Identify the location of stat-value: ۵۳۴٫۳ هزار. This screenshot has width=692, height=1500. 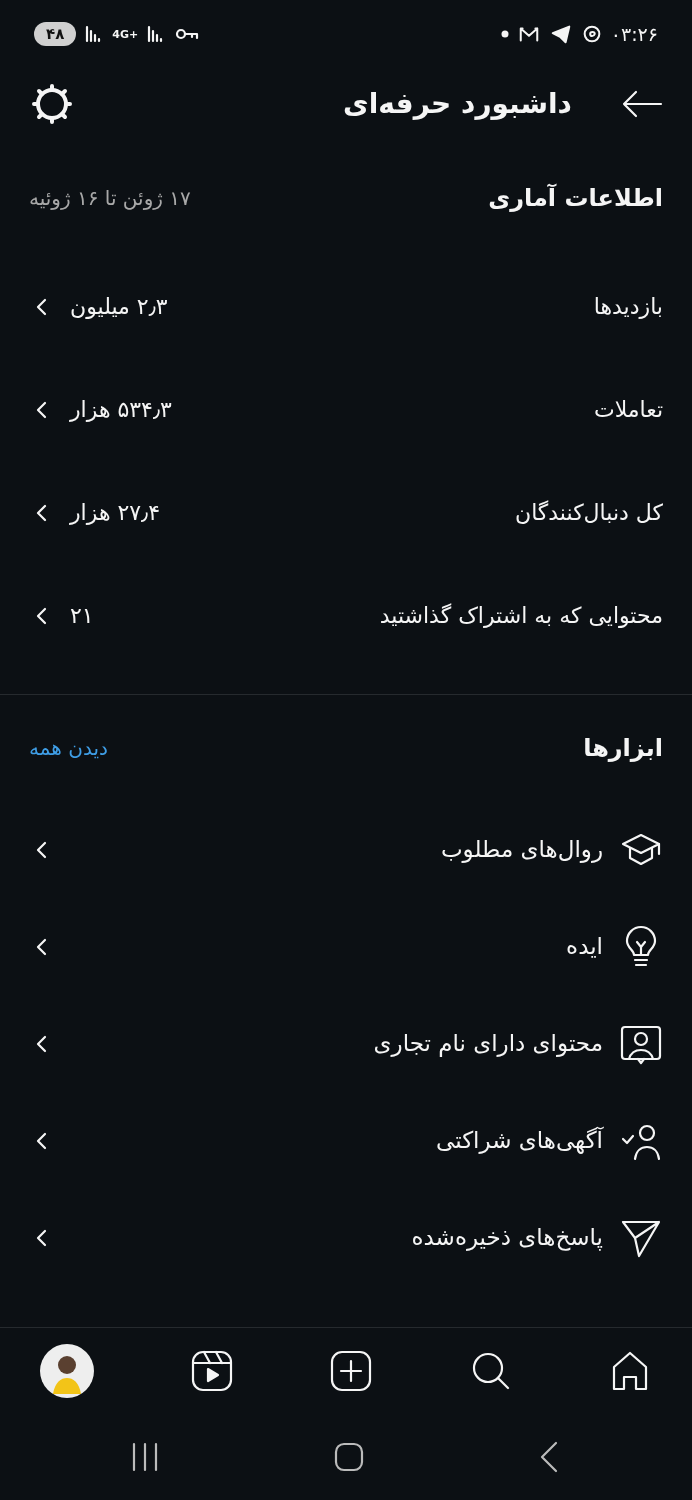
(121, 410).